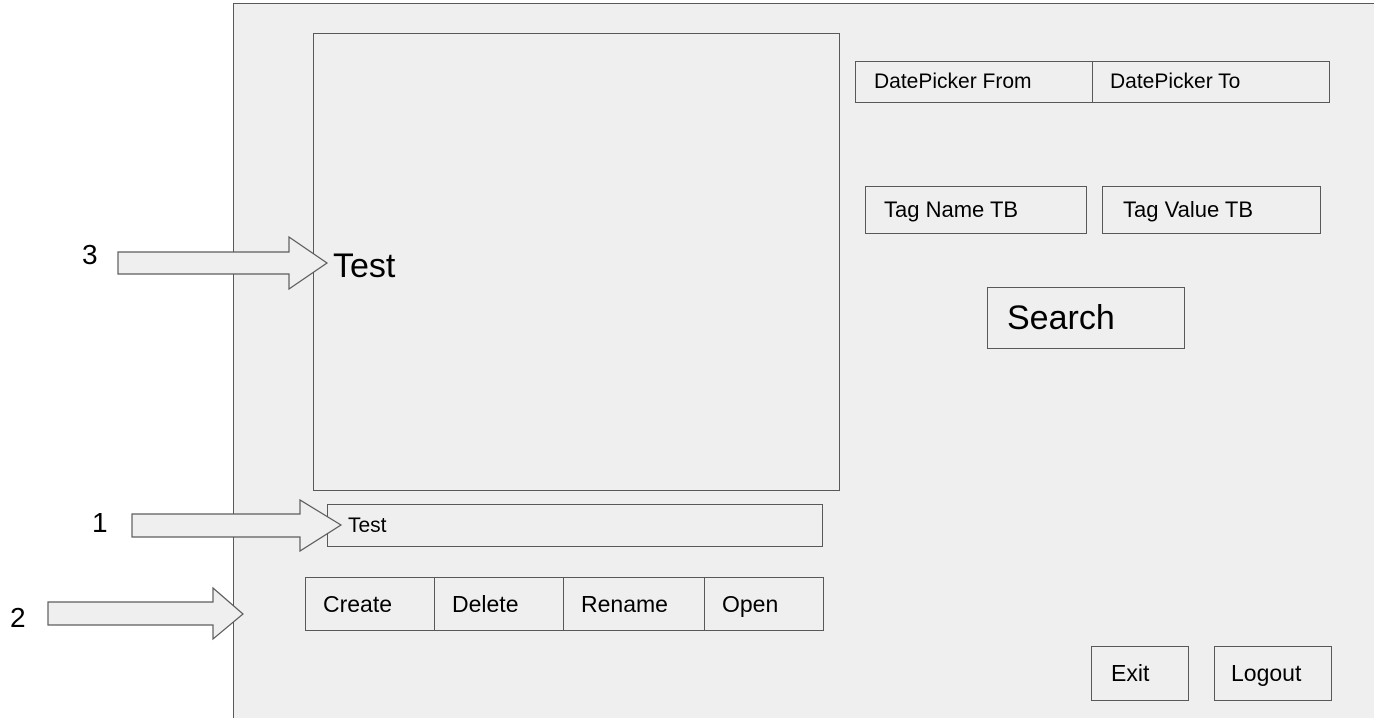 The image size is (1374, 718). I want to click on tag-value-field-label: Tag Value TB, so click(1188, 209).